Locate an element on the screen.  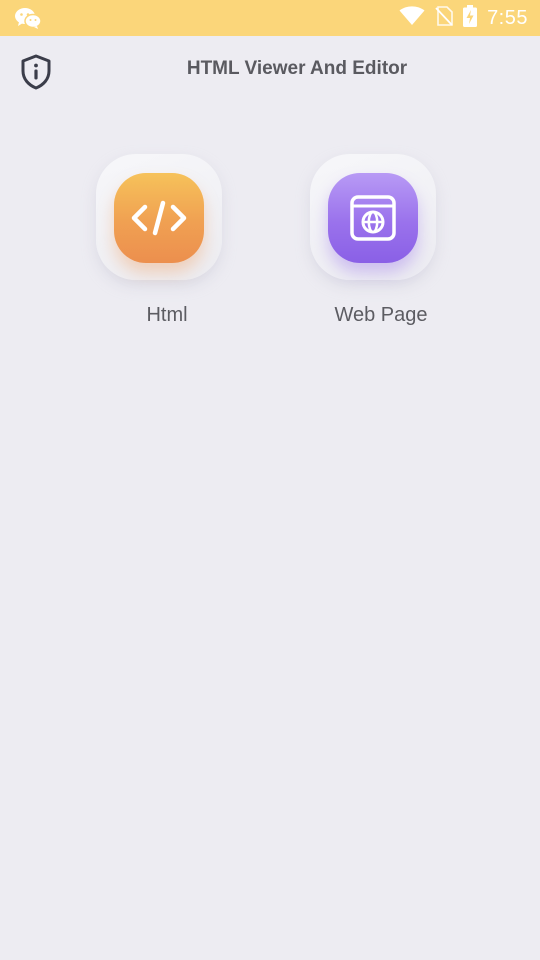
no-sim-icon is located at coordinates (444, 18).